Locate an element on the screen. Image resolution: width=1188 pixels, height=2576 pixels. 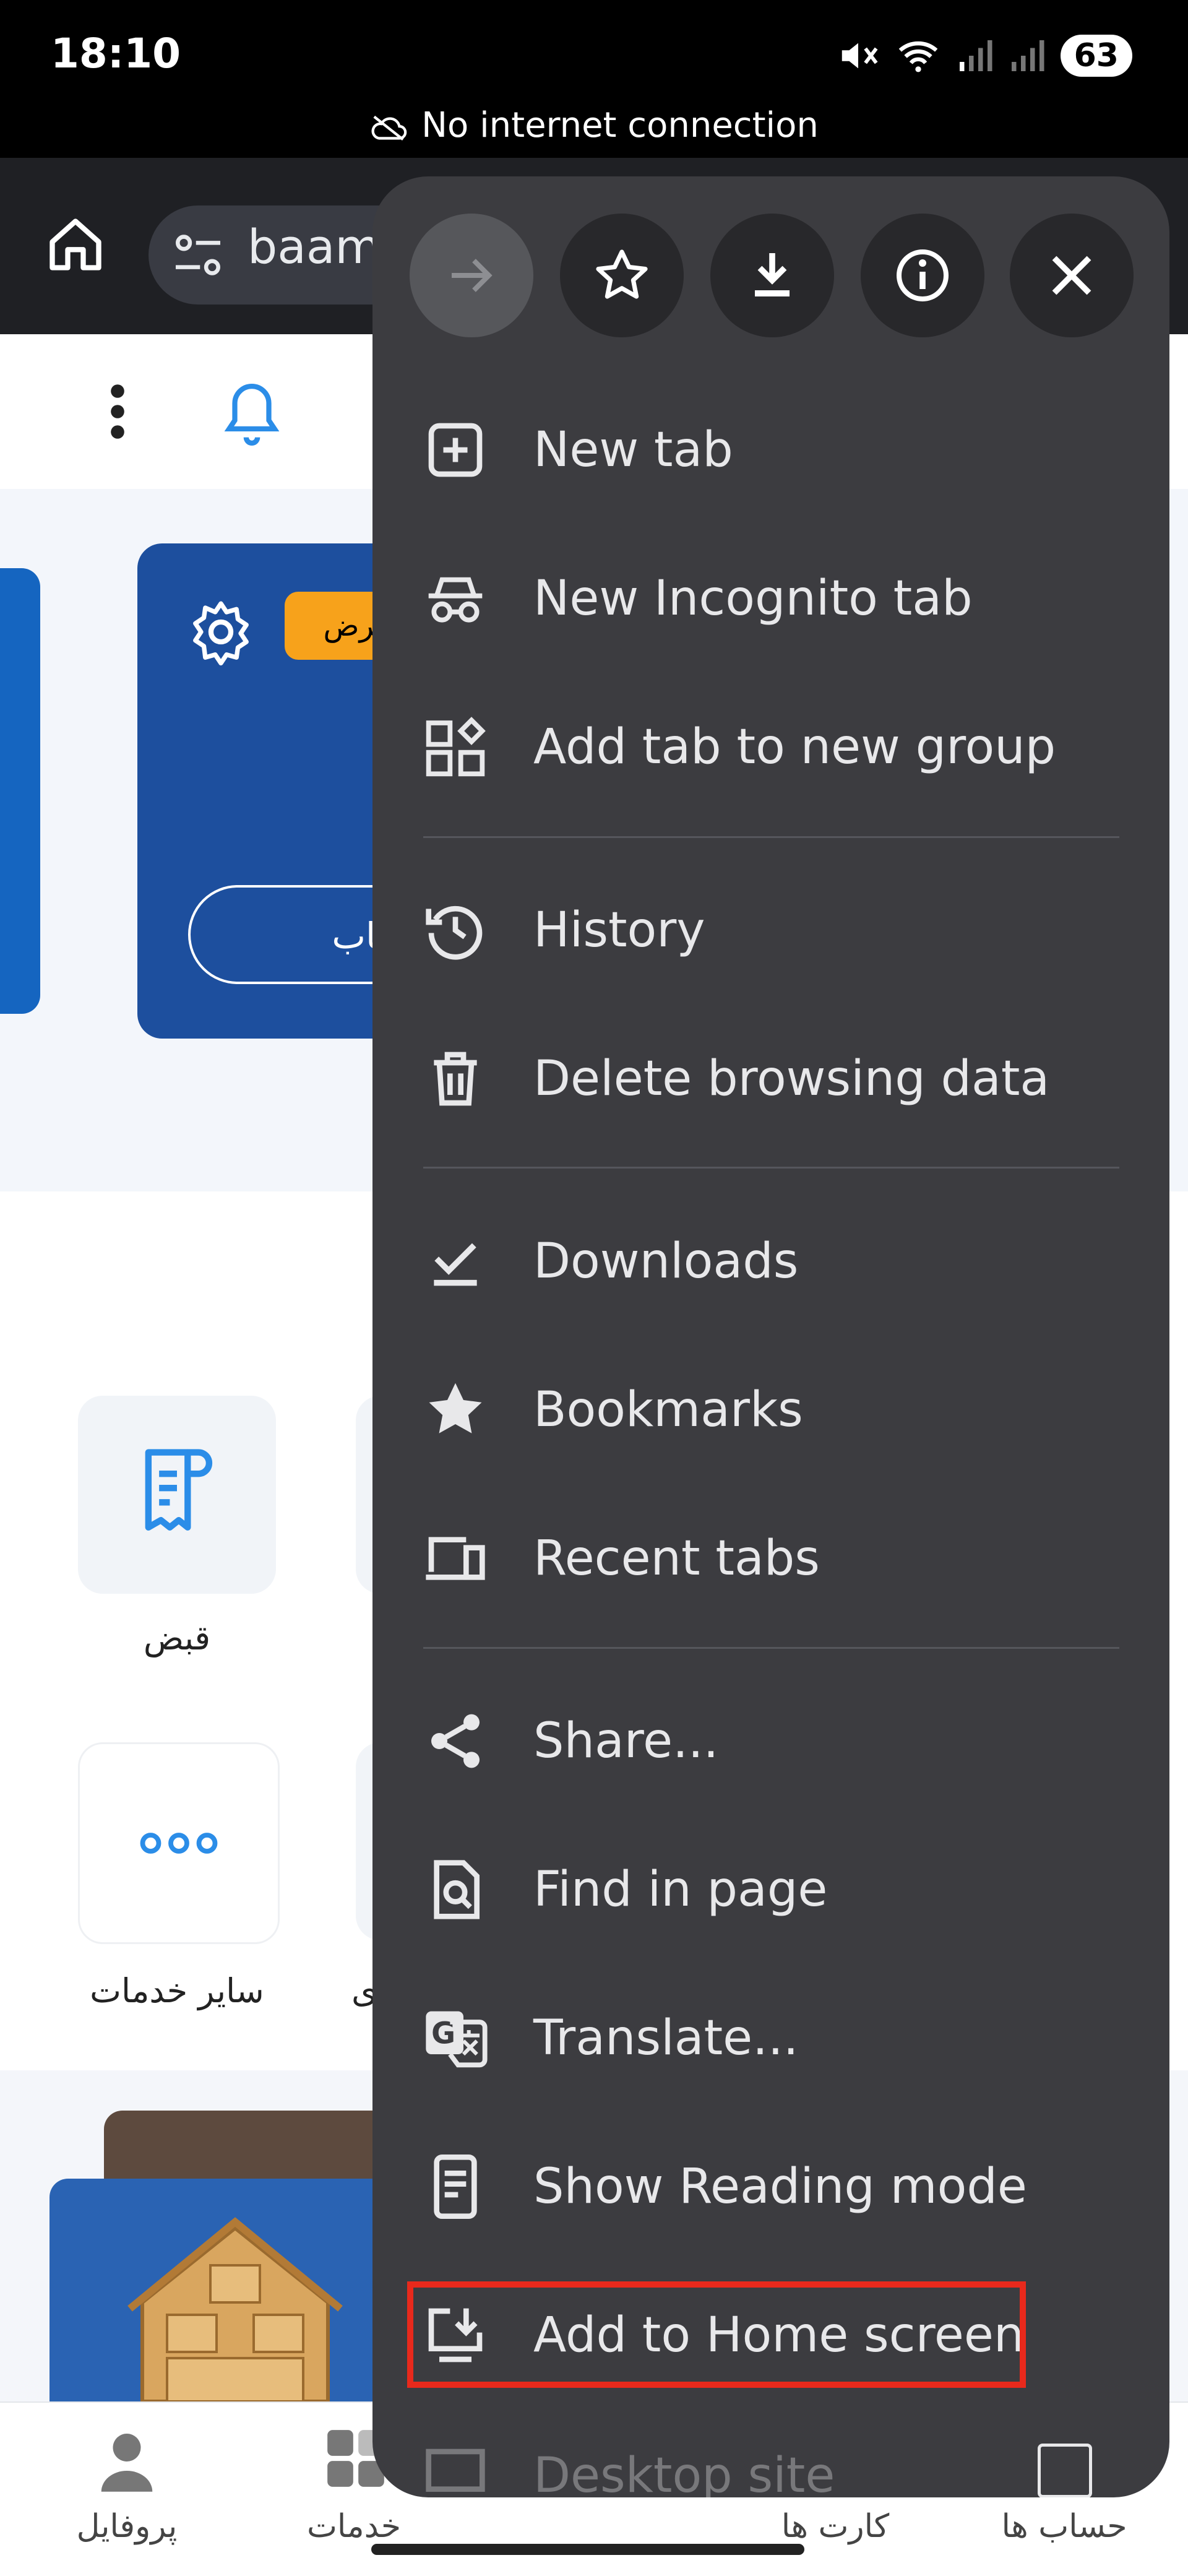
receipt-icon is located at coordinates (179, 1490).